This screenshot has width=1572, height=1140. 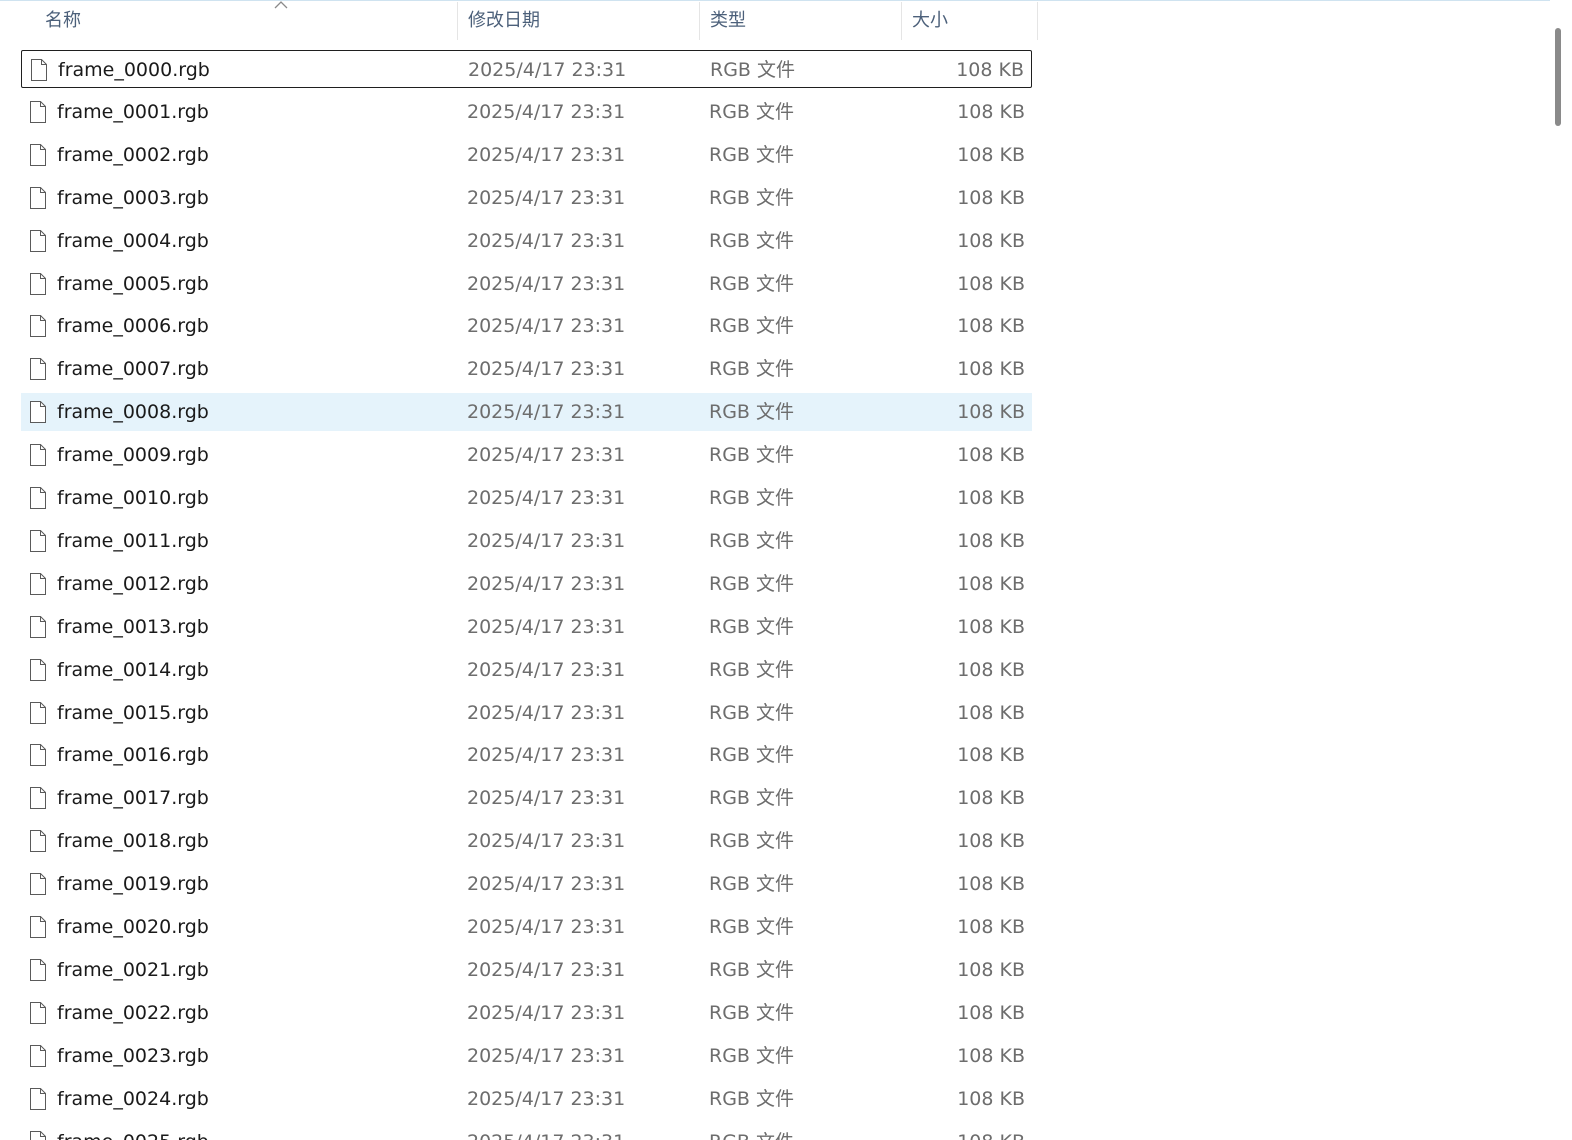 I want to click on column-header-name: 名称, so click(x=246, y=20).